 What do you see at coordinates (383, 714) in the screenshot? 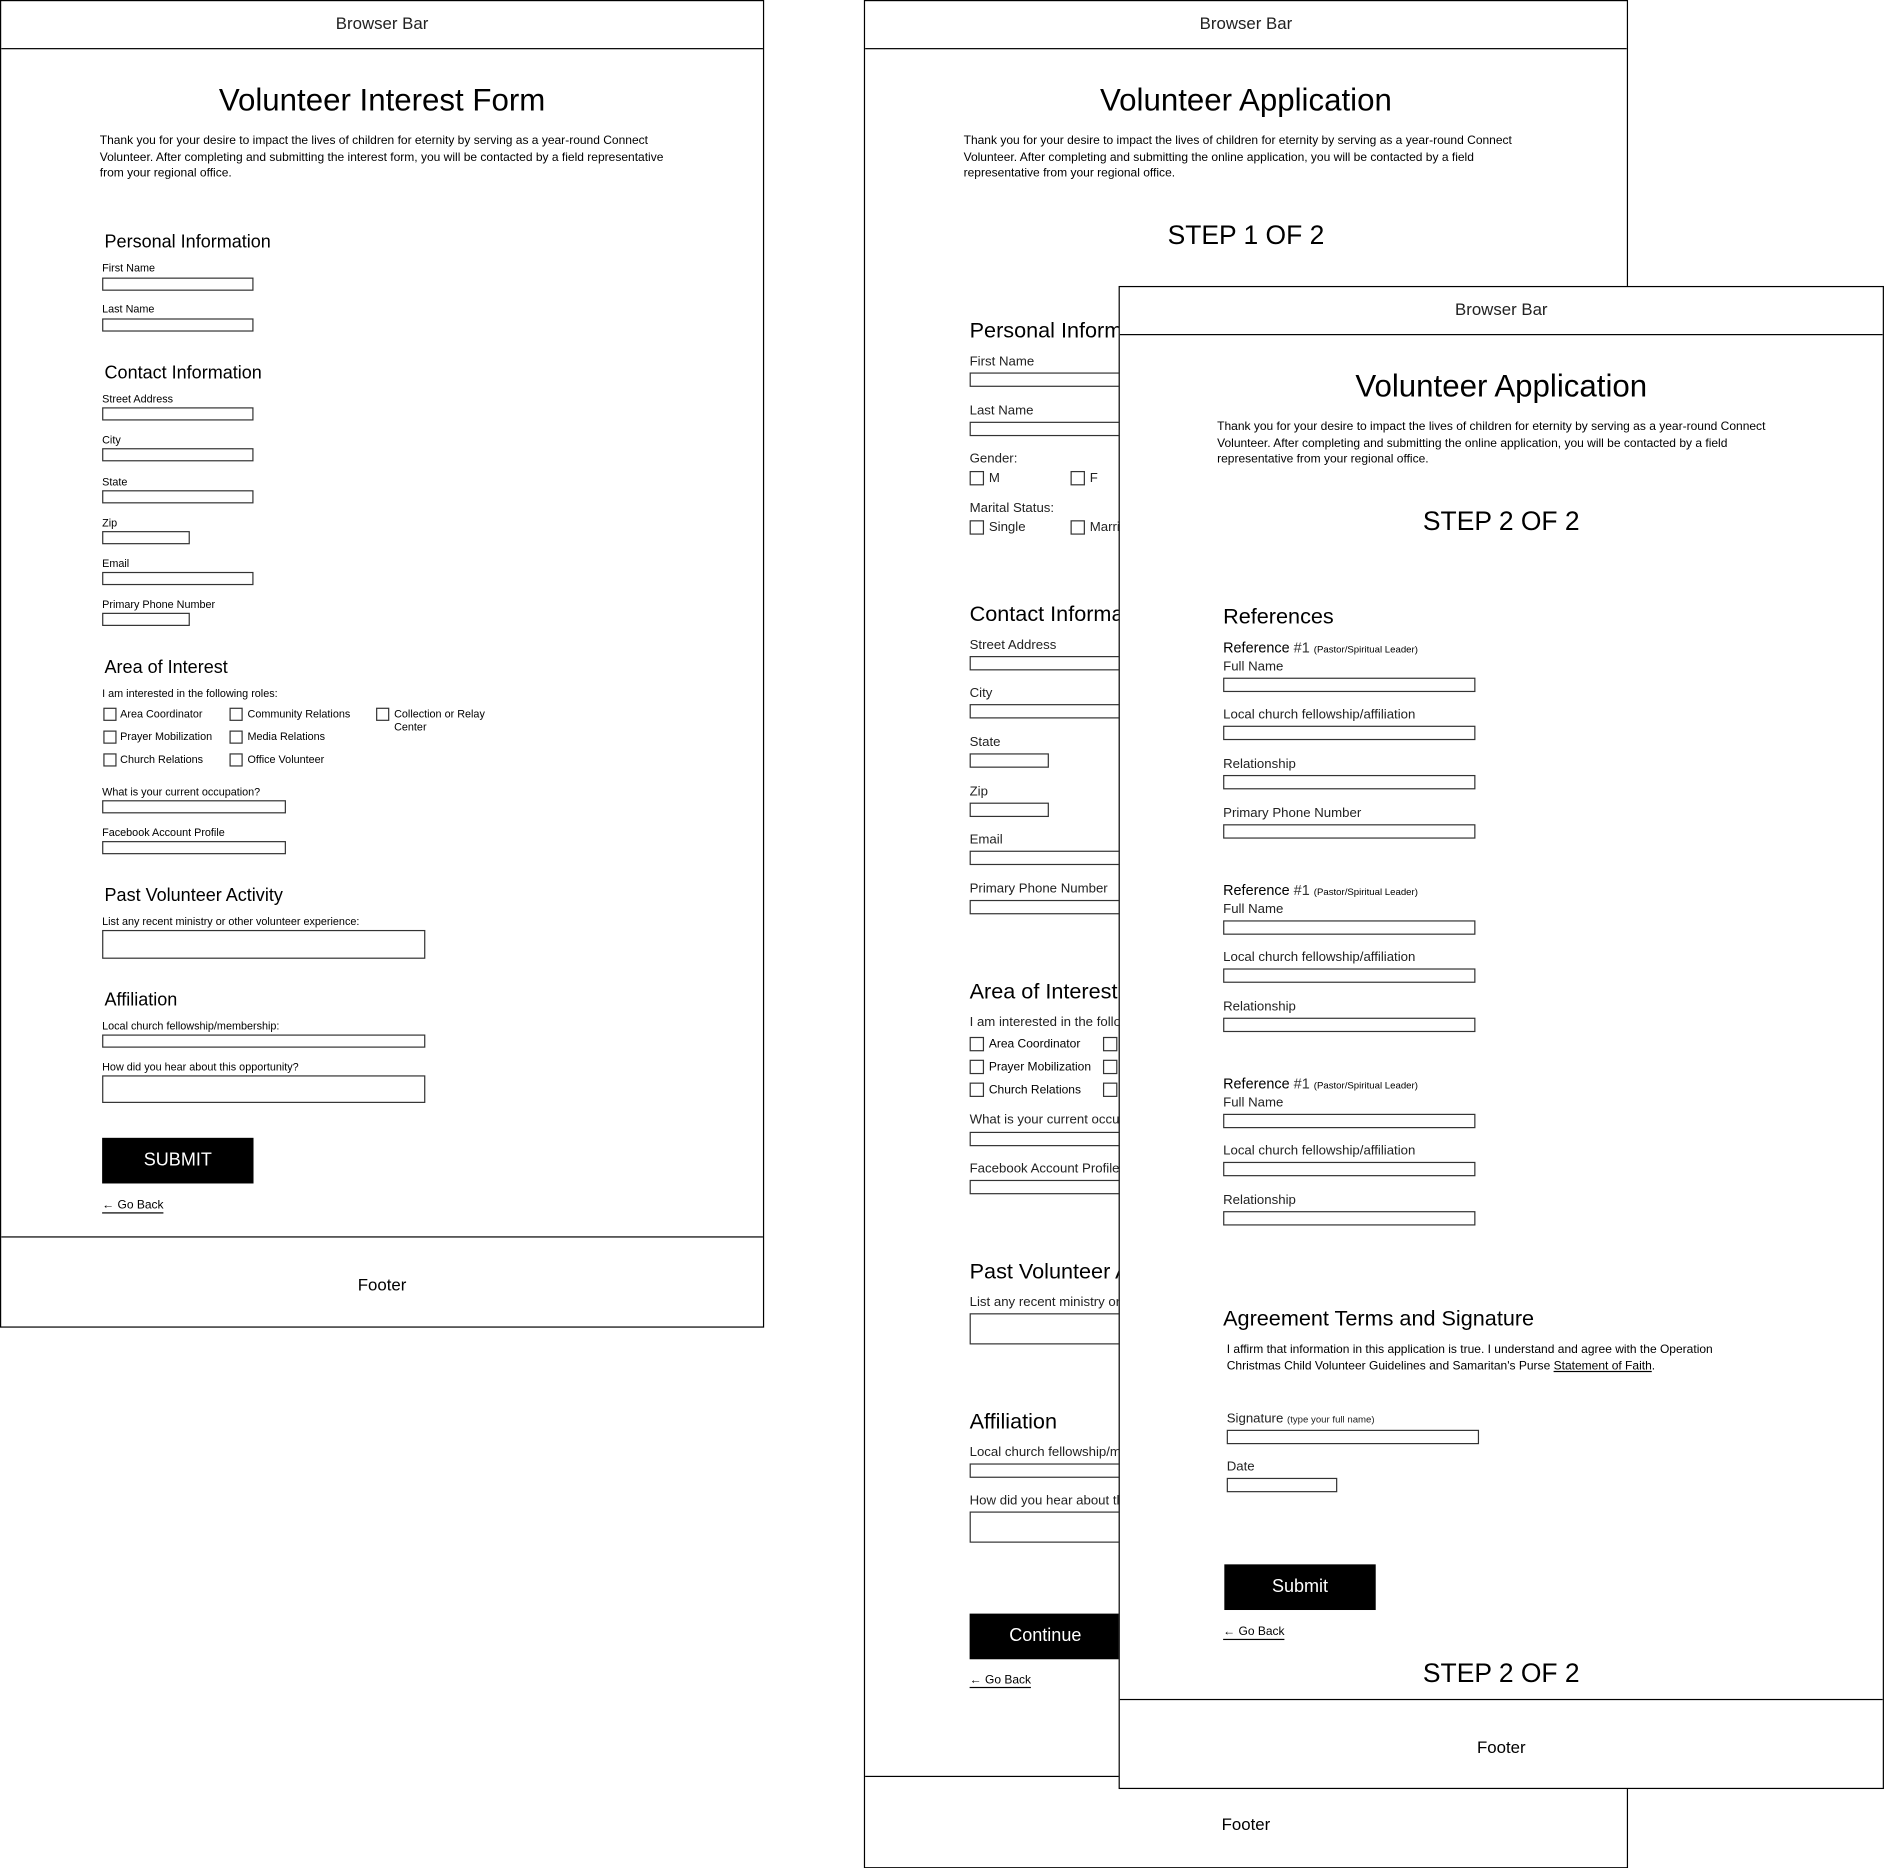
I see `checkbox-collection-relay-center` at bounding box center [383, 714].